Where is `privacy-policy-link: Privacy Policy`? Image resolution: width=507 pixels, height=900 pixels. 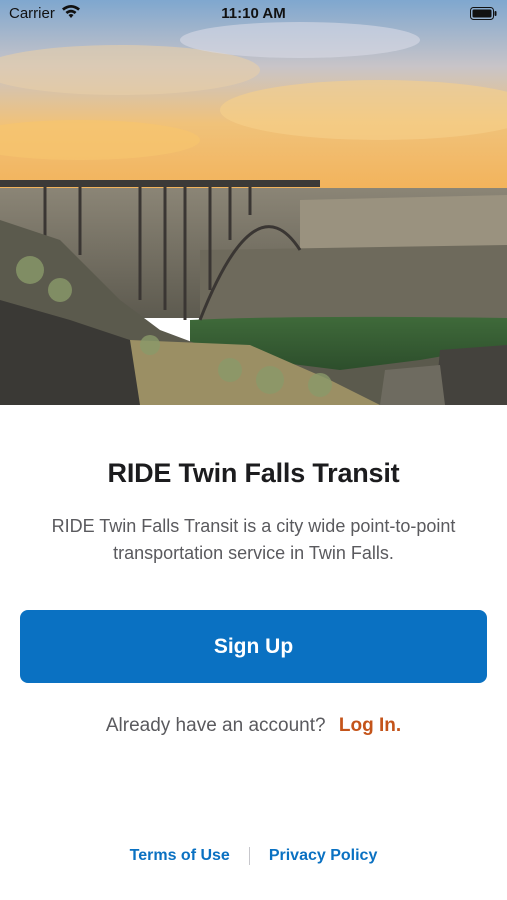
privacy-policy-link: Privacy Policy is located at coordinates (323, 856).